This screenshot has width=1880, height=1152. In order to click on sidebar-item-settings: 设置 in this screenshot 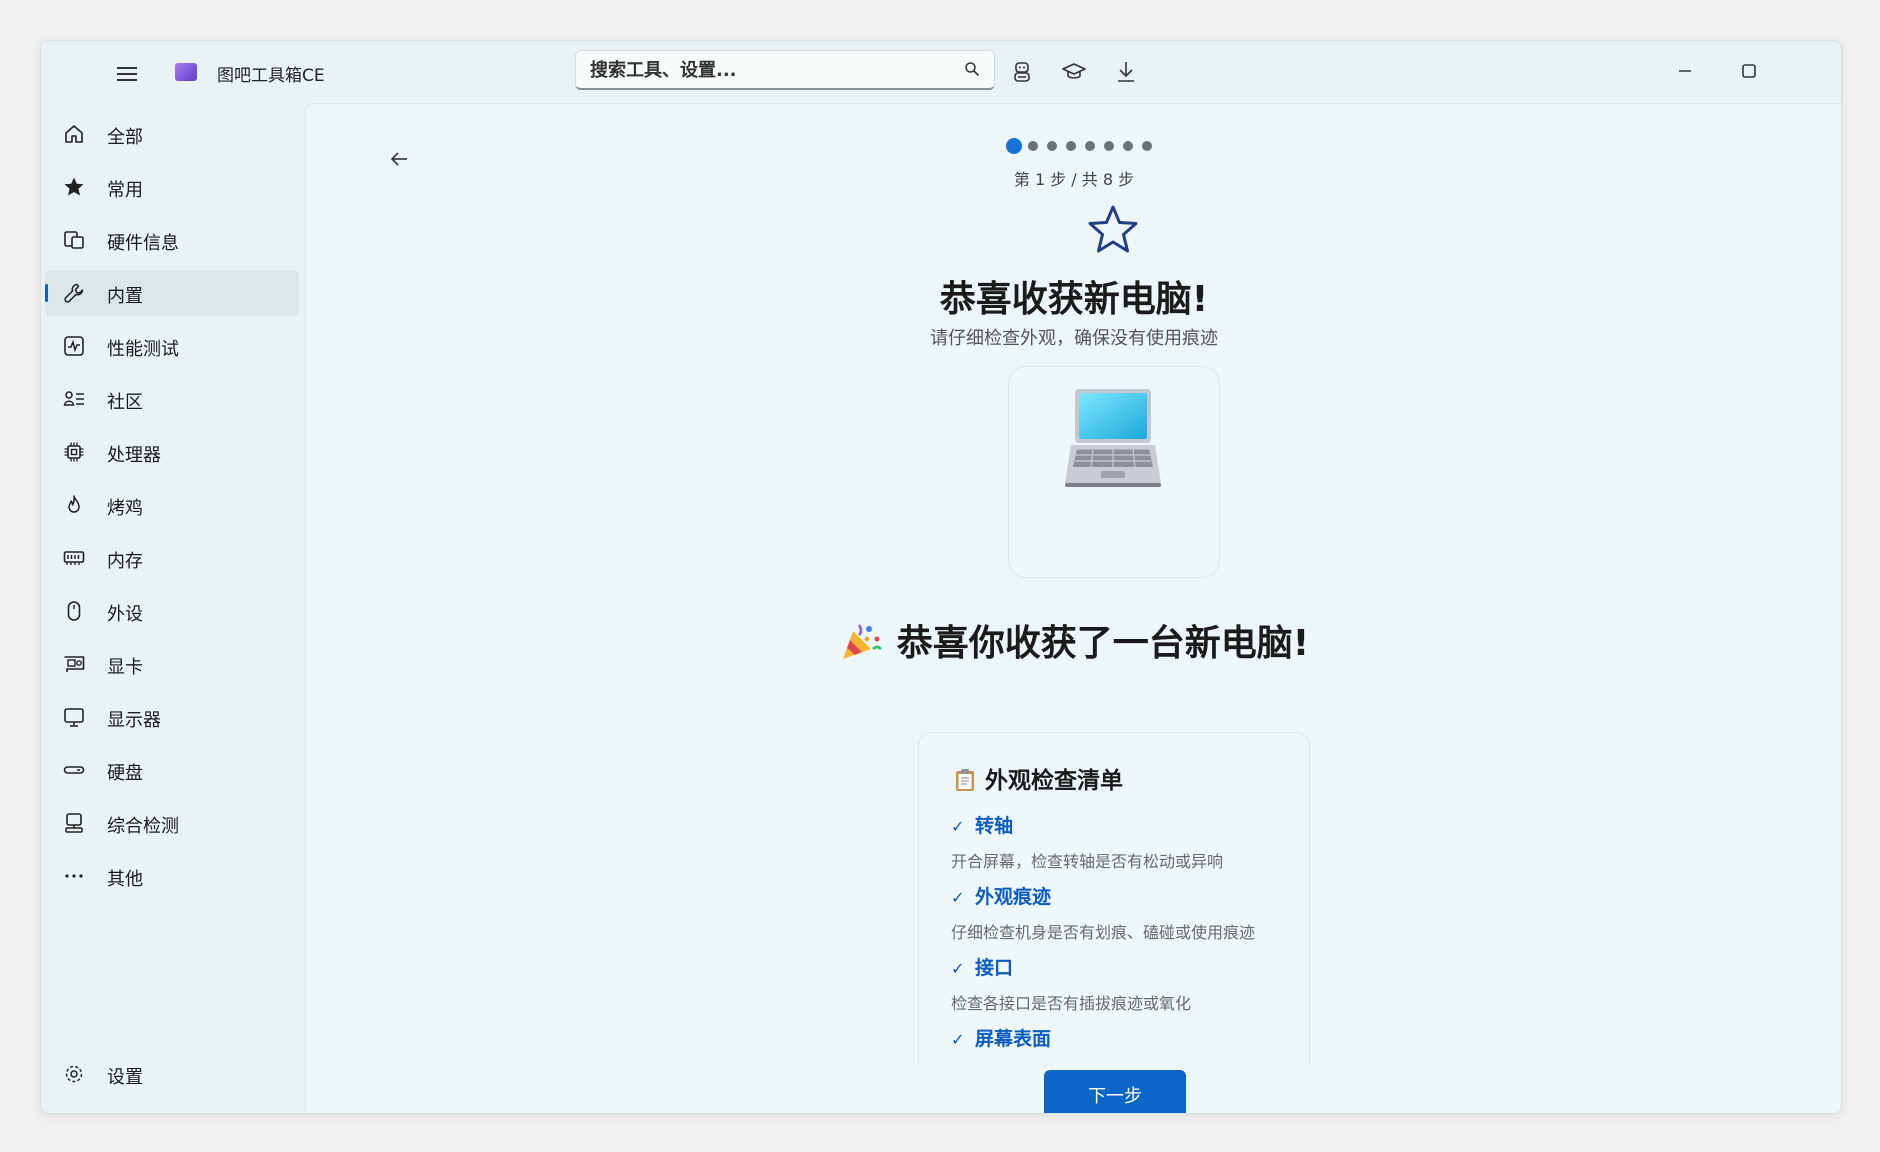, I will do `click(172, 1074)`.